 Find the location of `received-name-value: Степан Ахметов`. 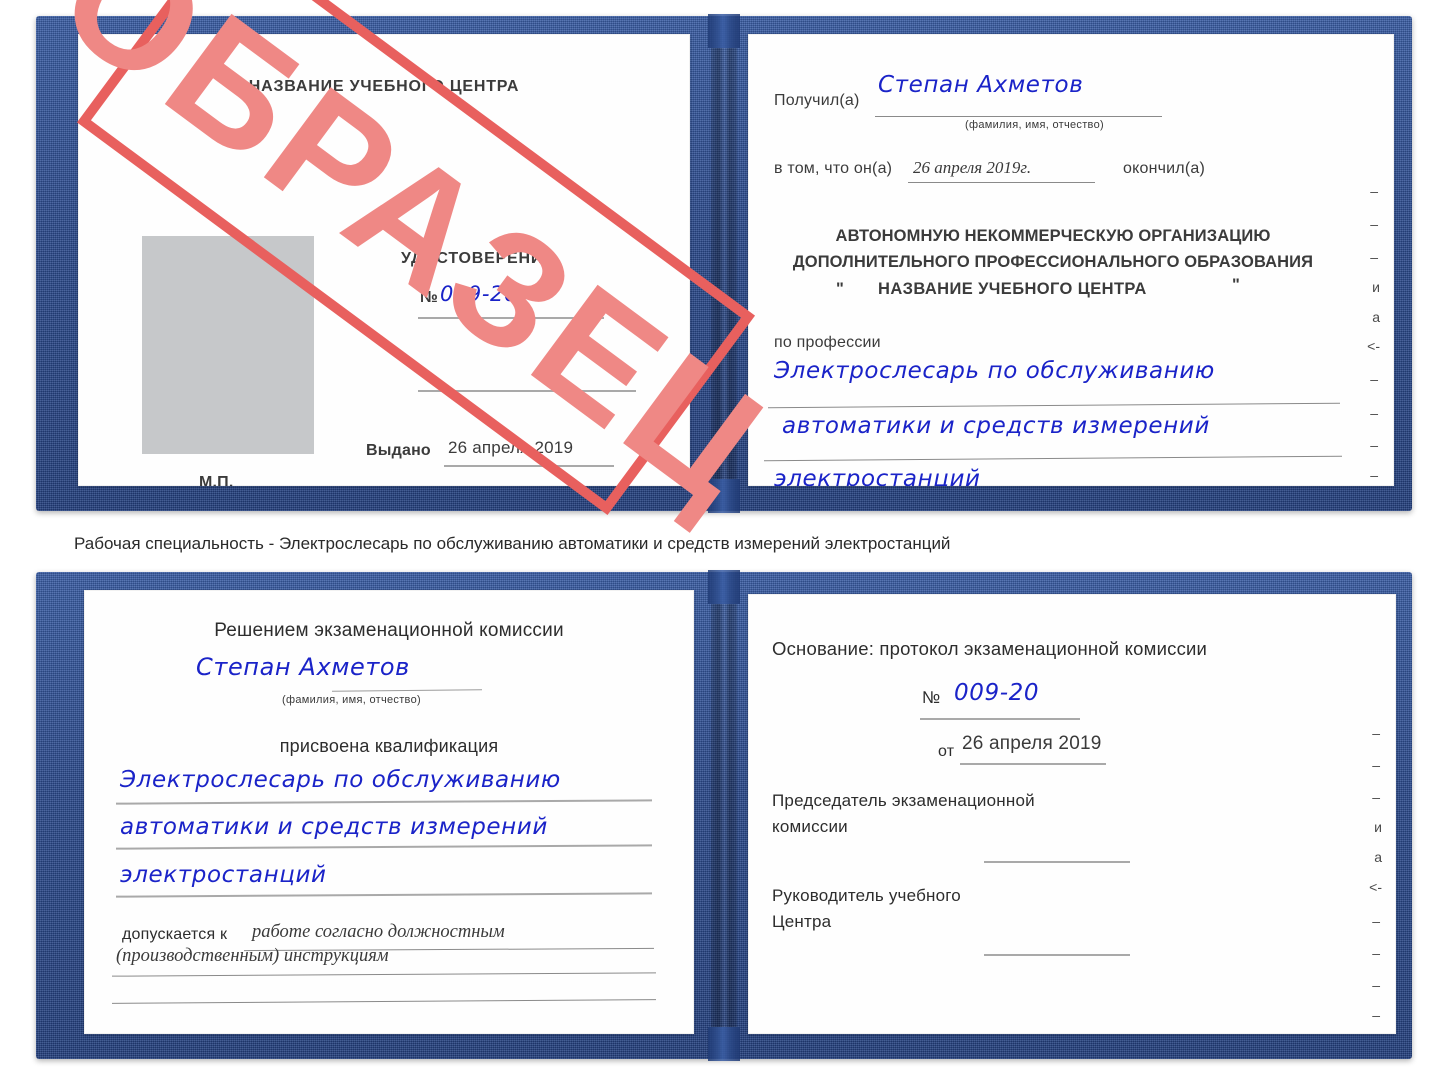

received-name-value: Степан Ахметов is located at coordinates (981, 85).